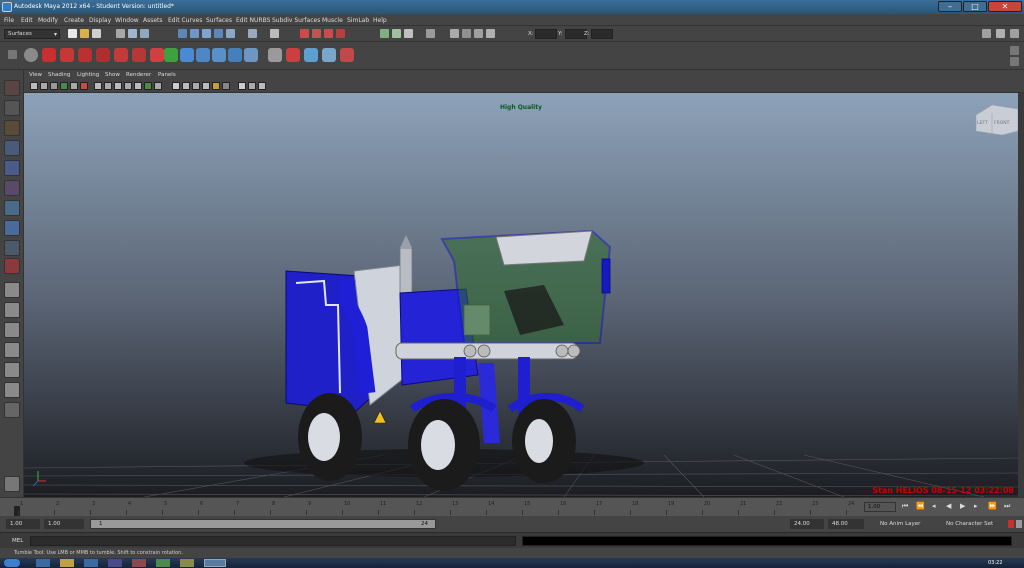  What do you see at coordinates (88, 75) in the screenshot?
I see `panel-menu-lighting: Lighting` at bounding box center [88, 75].